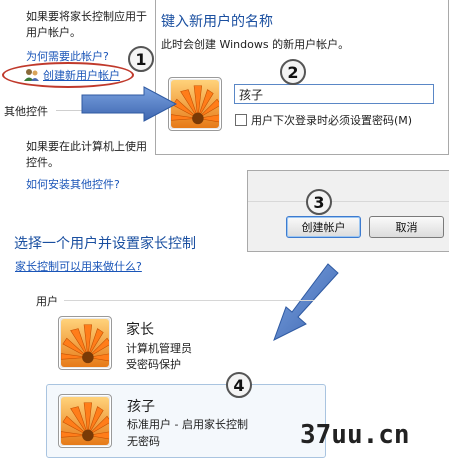  Describe the element at coordinates (78, 266) in the screenshot. I see `parental-controls-help-link: 家长控制可以用来做什么?` at that location.